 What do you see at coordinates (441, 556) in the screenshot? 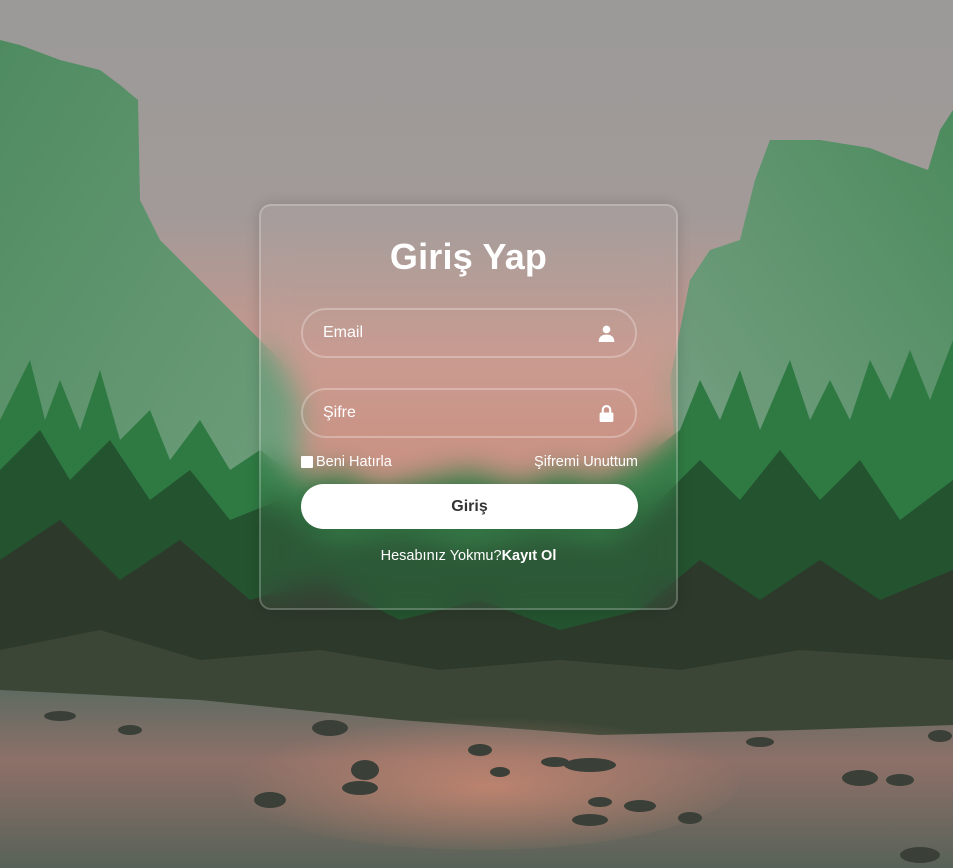
I see `no-account-text: Hesabınız Yokmu?` at bounding box center [441, 556].